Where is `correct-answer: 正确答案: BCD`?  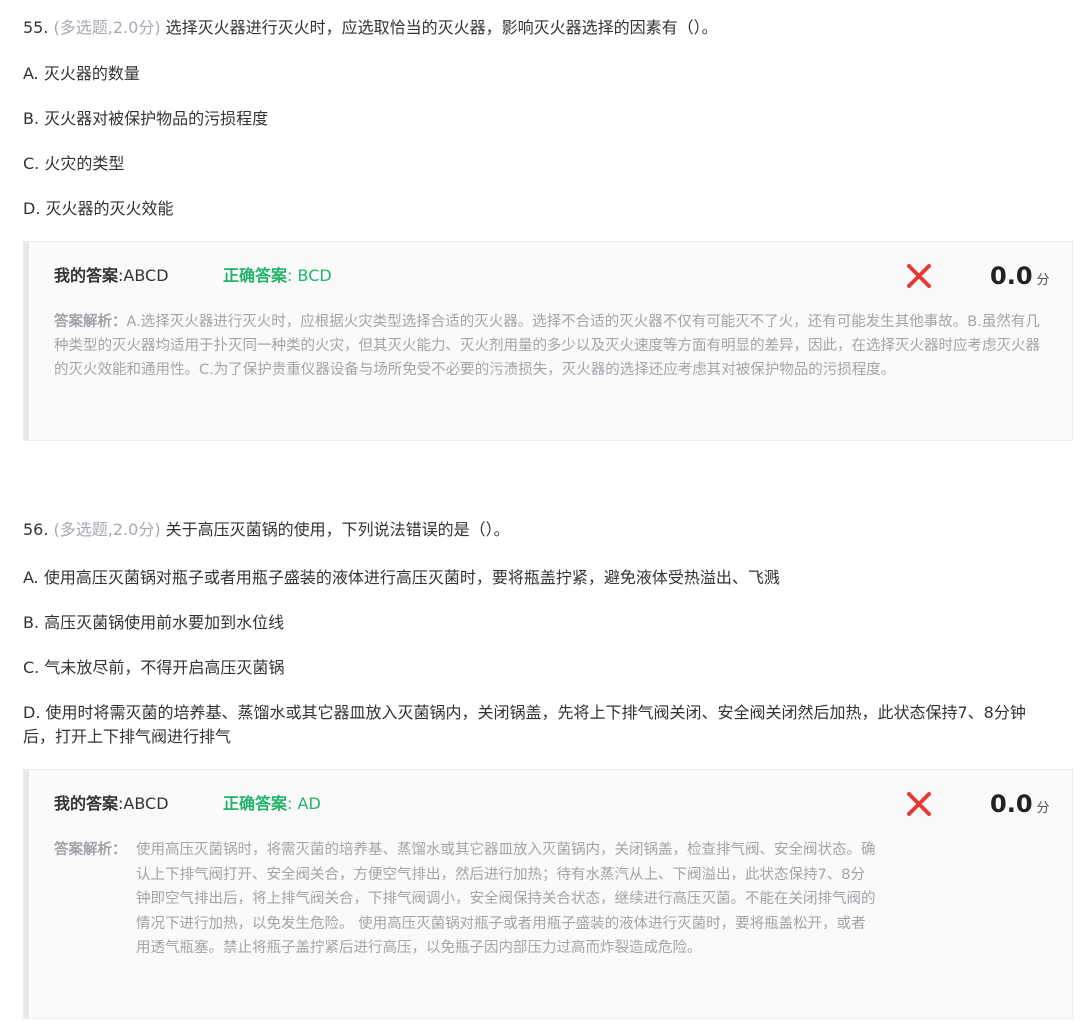
correct-answer: 正确答案: BCD is located at coordinates (277, 276).